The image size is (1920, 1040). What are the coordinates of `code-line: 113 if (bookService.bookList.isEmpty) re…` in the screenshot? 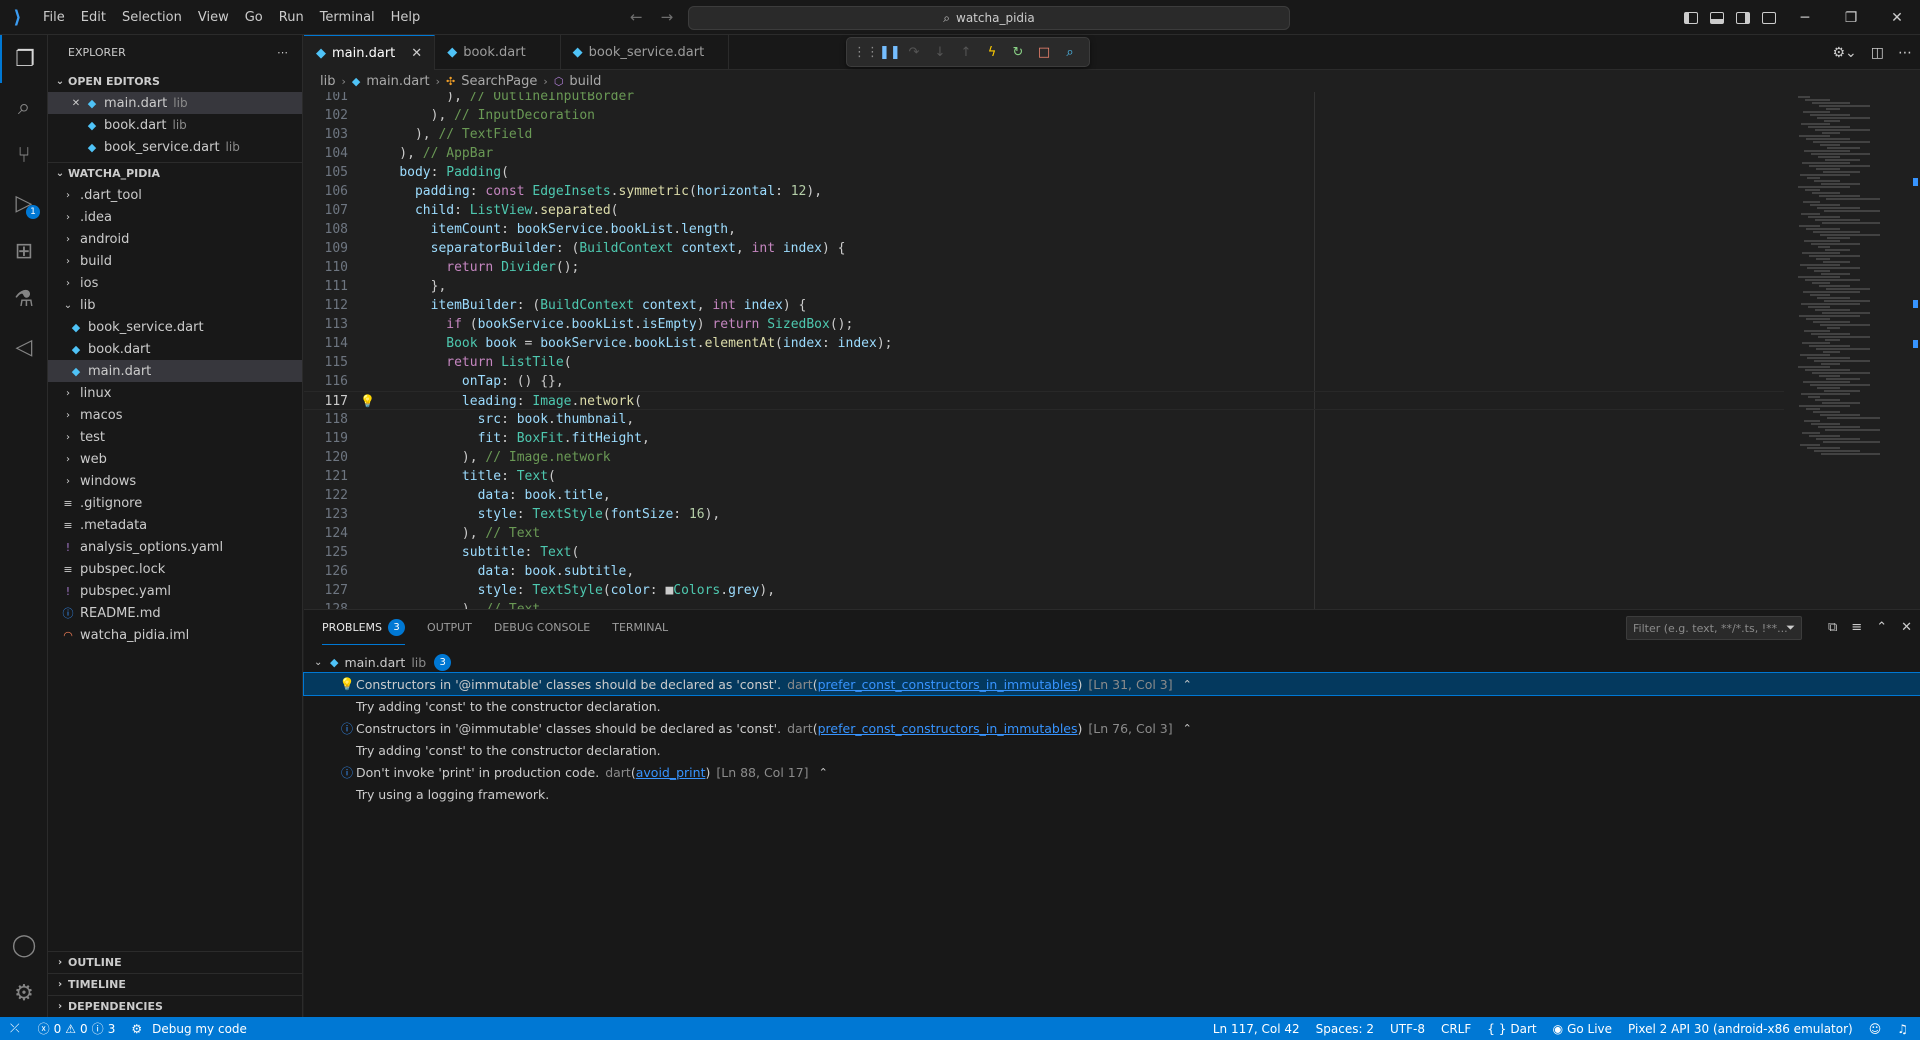 It's located at (1044, 324).